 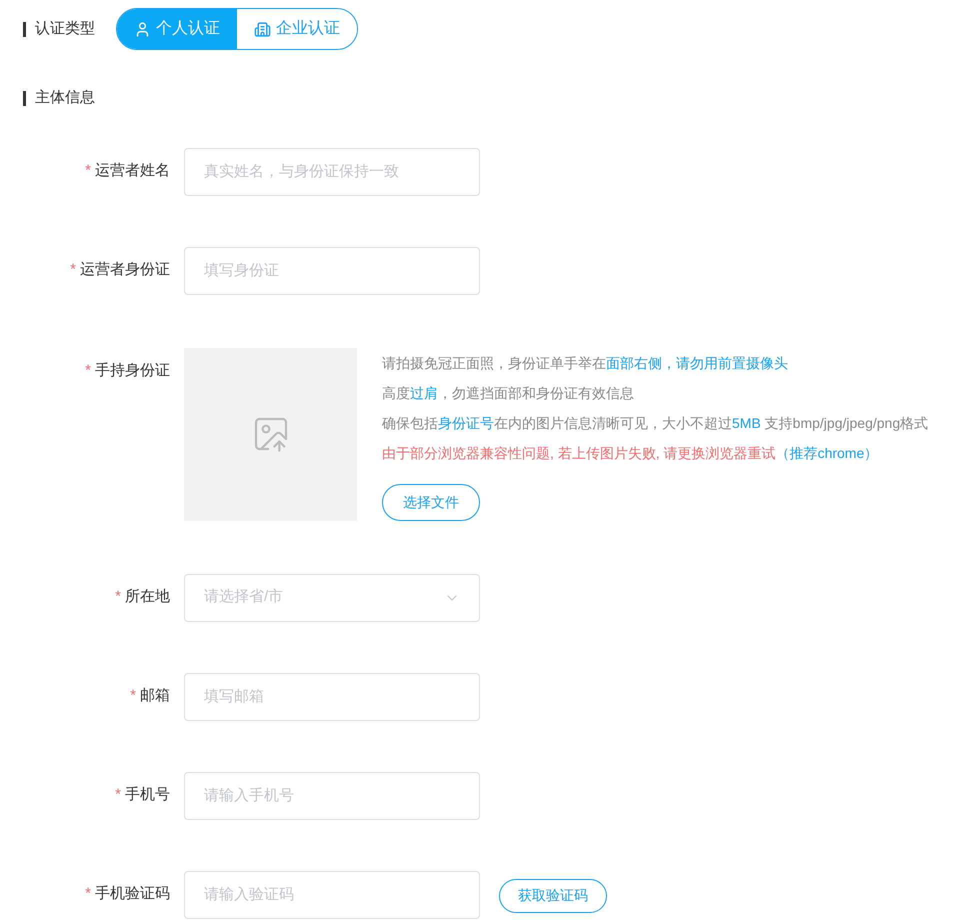 I want to click on field-label: 运营者姓名, so click(x=132, y=171).